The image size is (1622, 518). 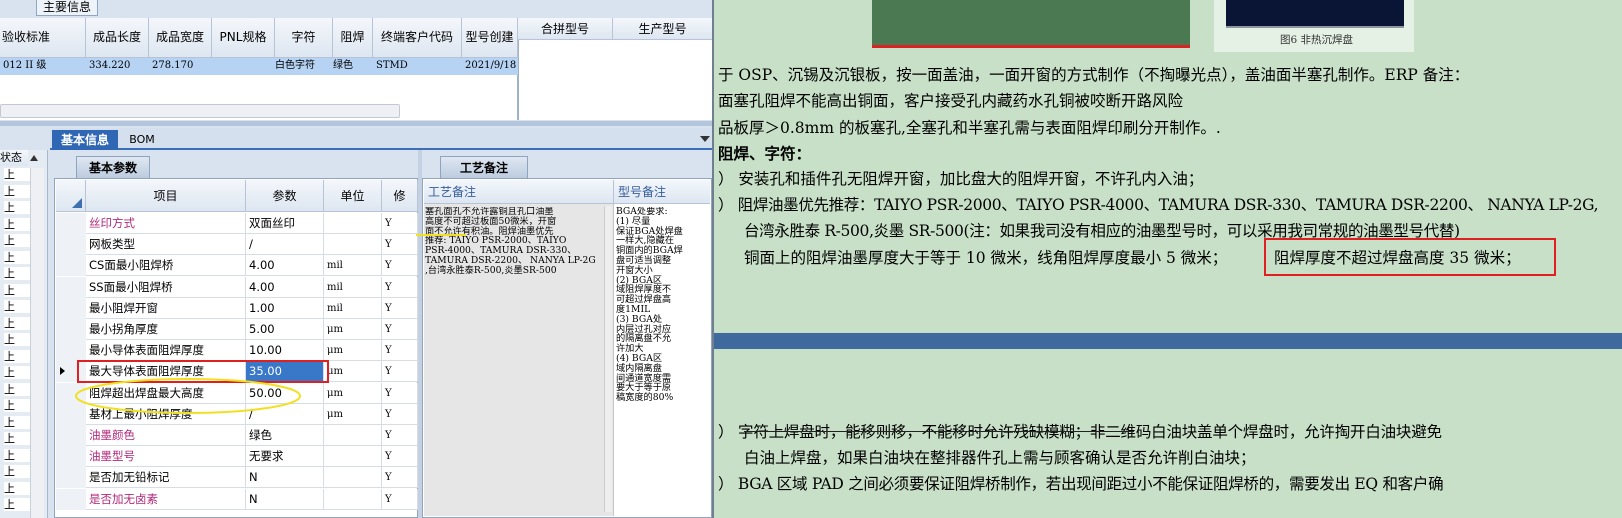 What do you see at coordinates (25, 65) in the screenshot?
I see `cell-acceptance: 012 II 级` at bounding box center [25, 65].